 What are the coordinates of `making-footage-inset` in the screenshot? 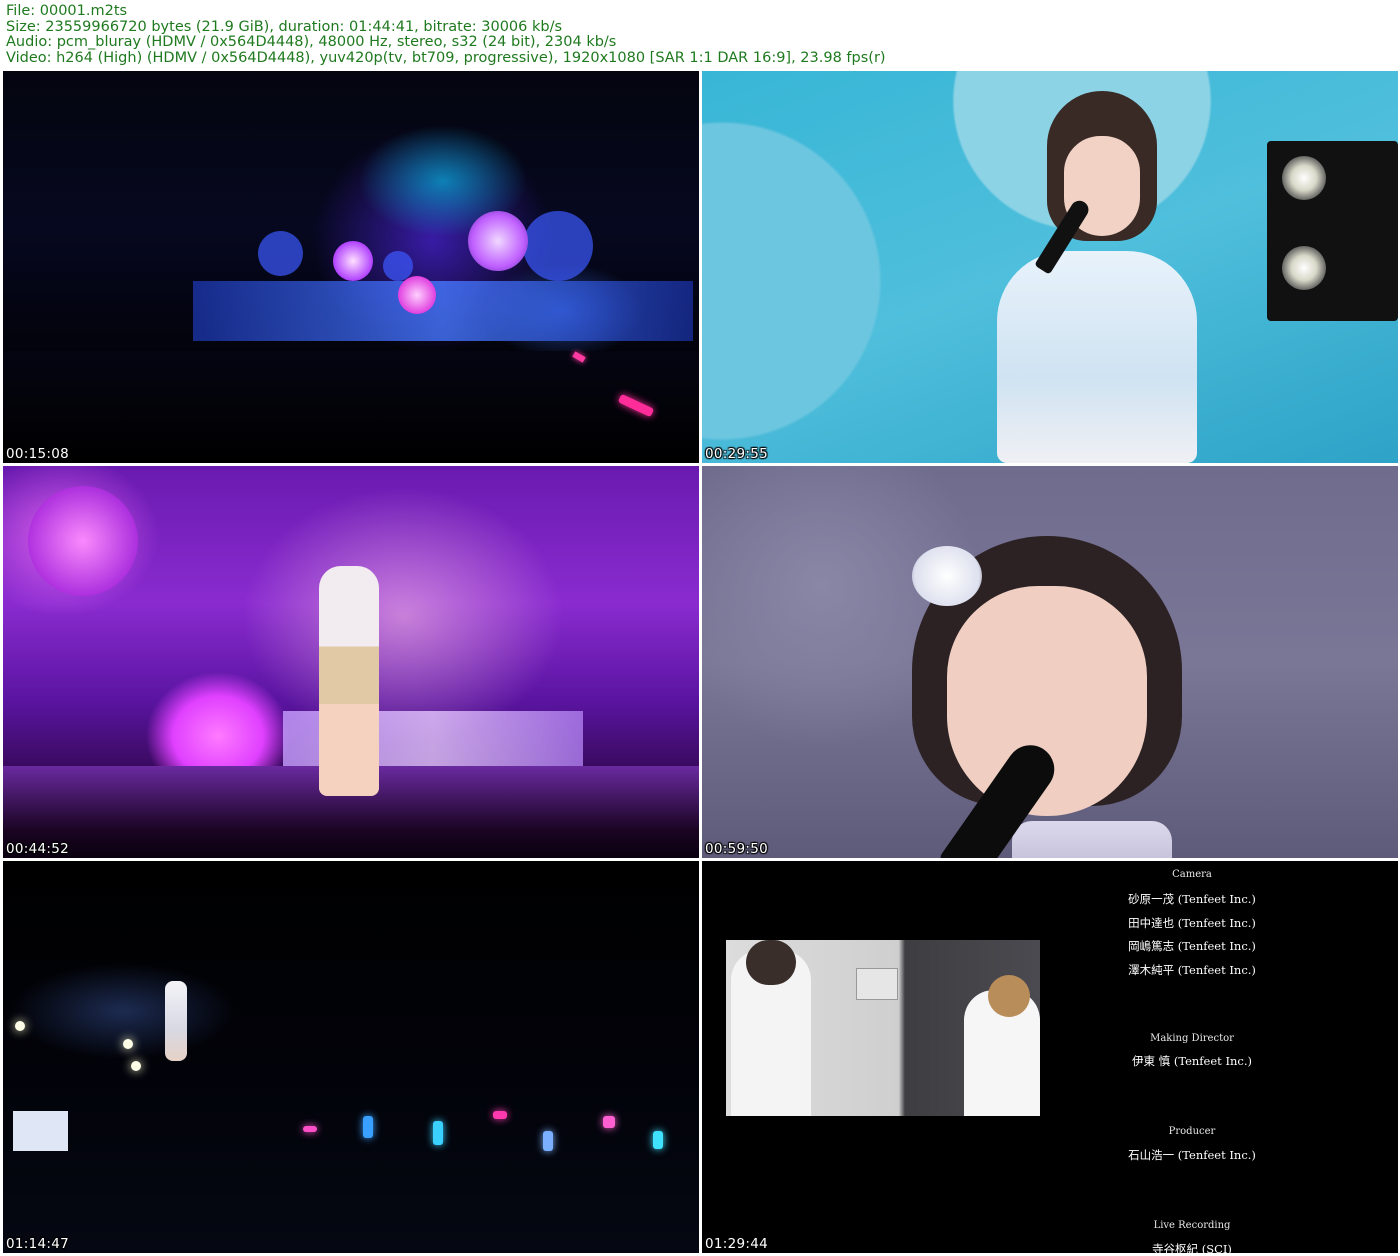 It's located at (883, 1028).